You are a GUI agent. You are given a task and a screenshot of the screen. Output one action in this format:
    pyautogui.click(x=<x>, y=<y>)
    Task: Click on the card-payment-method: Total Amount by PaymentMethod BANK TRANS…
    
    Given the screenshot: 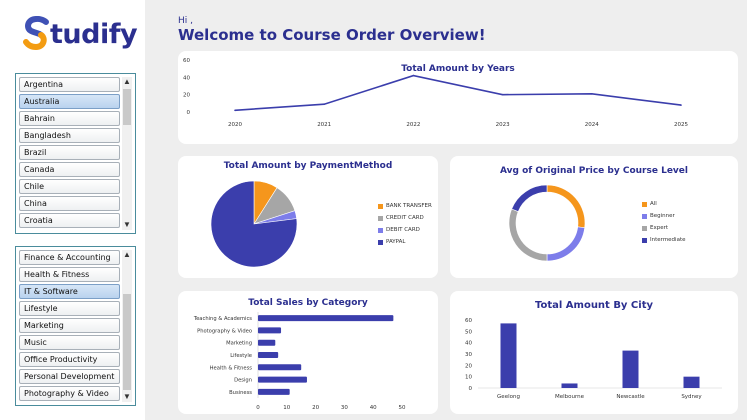 What is the action you would take?
    pyautogui.click(x=308, y=217)
    